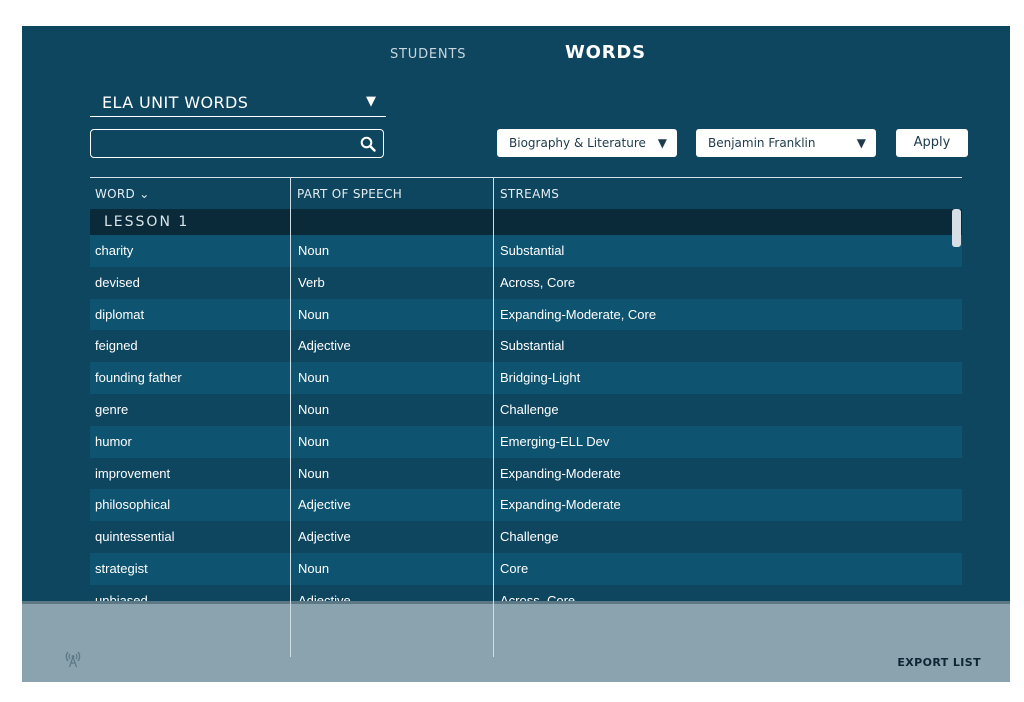  Describe the element at coordinates (138, 378) in the screenshot. I see `word-cell: founding father` at that location.